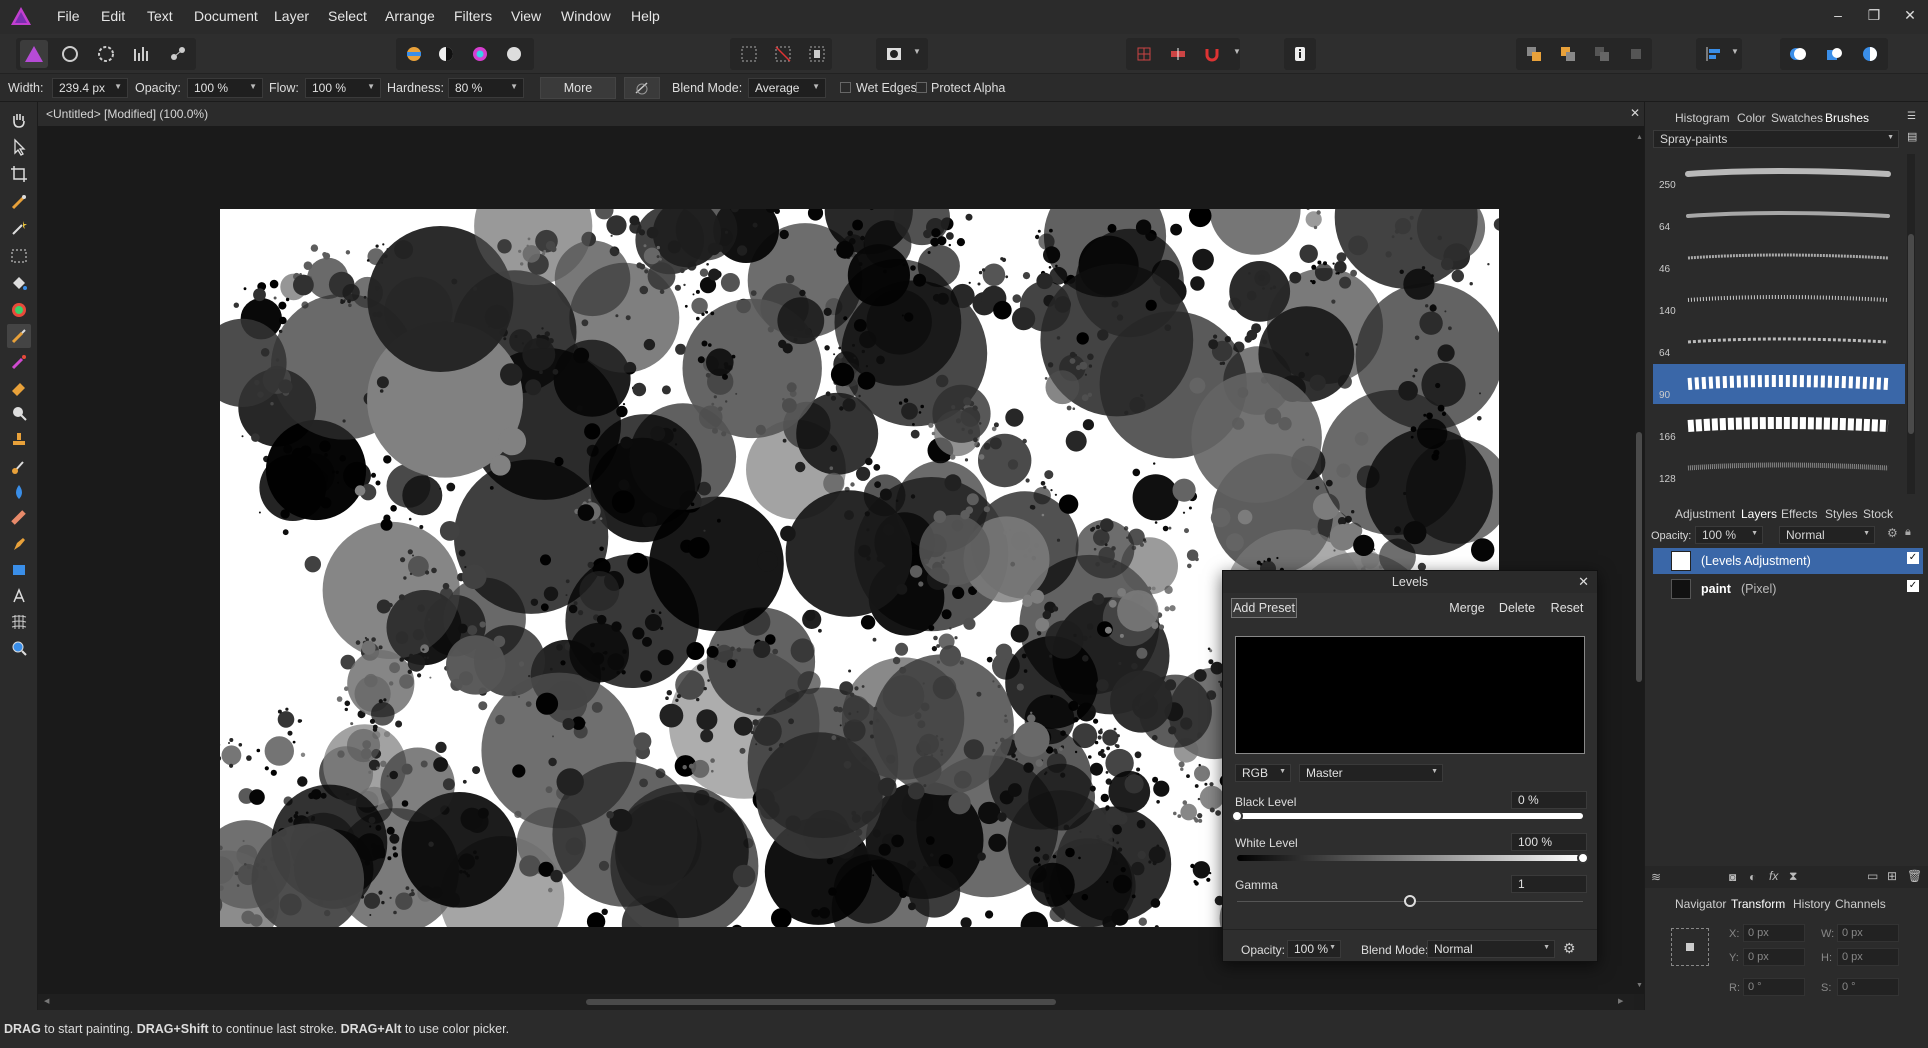 The height and width of the screenshot is (1048, 1928). I want to click on white-level-handle, so click(1583, 858).